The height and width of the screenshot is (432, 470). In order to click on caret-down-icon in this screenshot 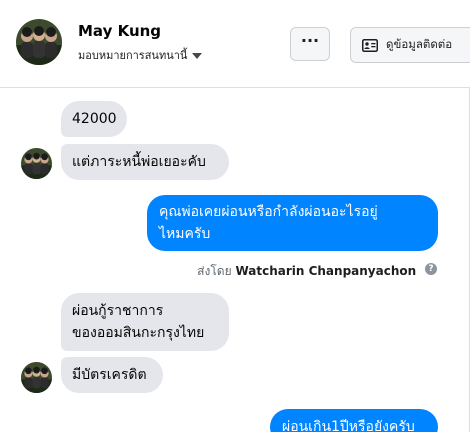, I will do `click(197, 56)`.